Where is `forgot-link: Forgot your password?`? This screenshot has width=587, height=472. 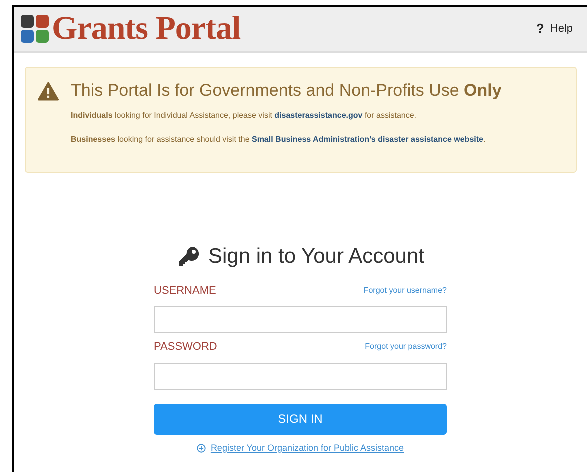
forgot-link: Forgot your password? is located at coordinates (406, 347).